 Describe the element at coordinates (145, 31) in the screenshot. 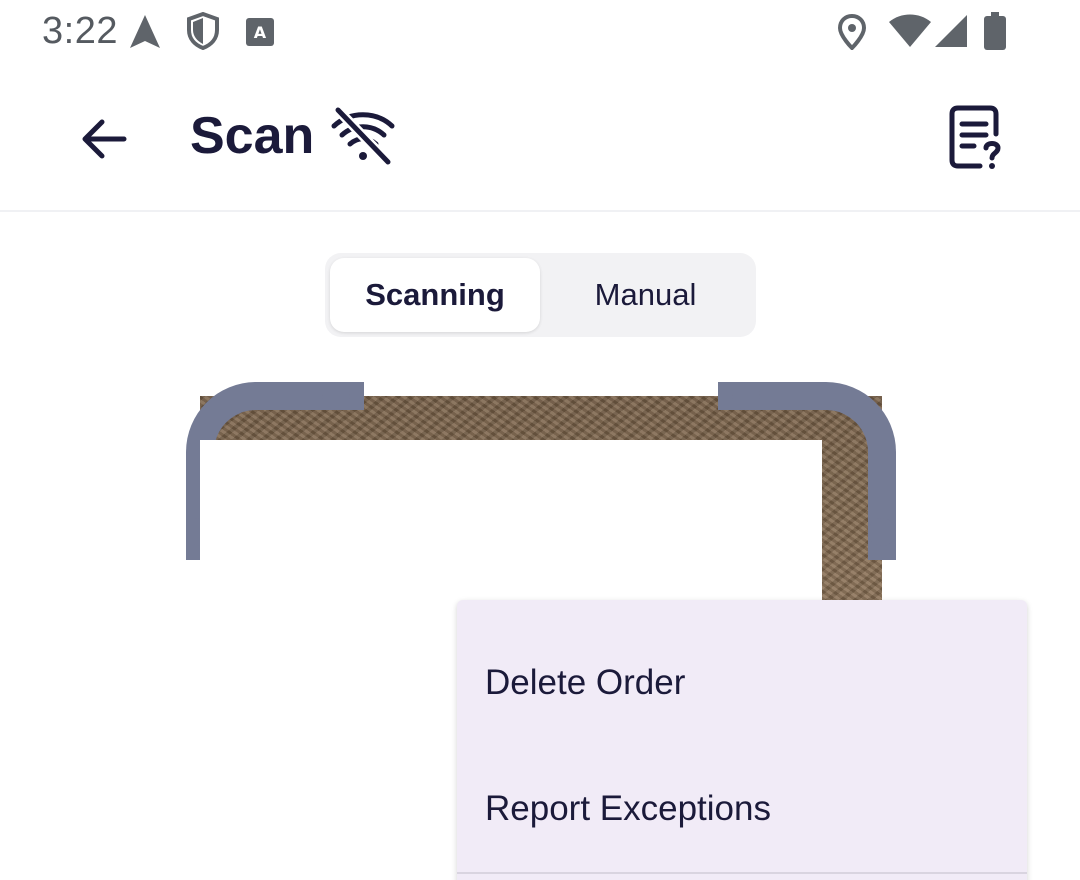

I see `navigation-icon` at that location.